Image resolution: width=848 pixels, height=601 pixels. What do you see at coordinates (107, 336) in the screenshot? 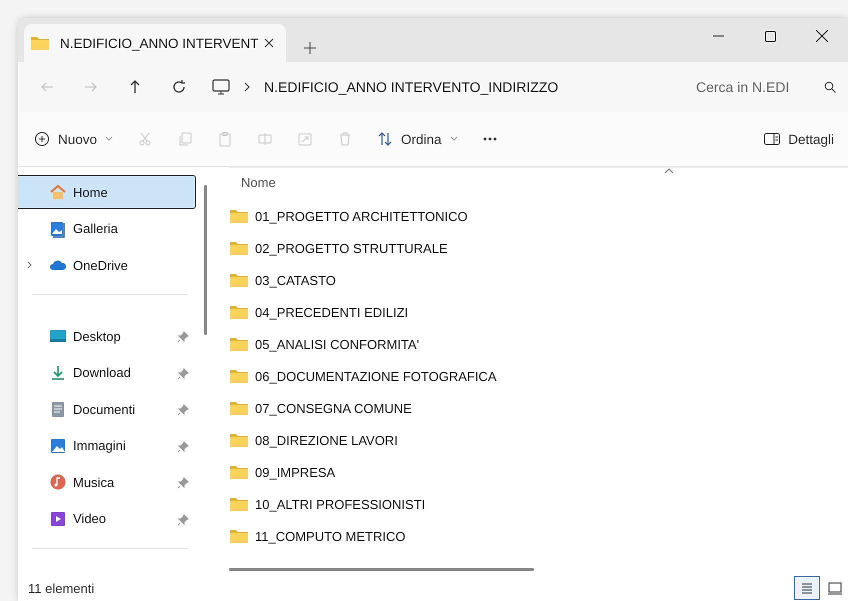
I see `sidebar-item: Desktop` at bounding box center [107, 336].